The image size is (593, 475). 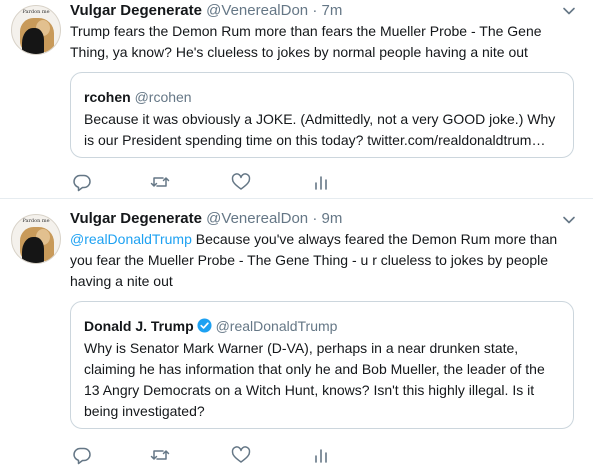 I want to click on tweet-header: Vulgar Degenerate @VenerealDon · 7m, so click(x=206, y=11).